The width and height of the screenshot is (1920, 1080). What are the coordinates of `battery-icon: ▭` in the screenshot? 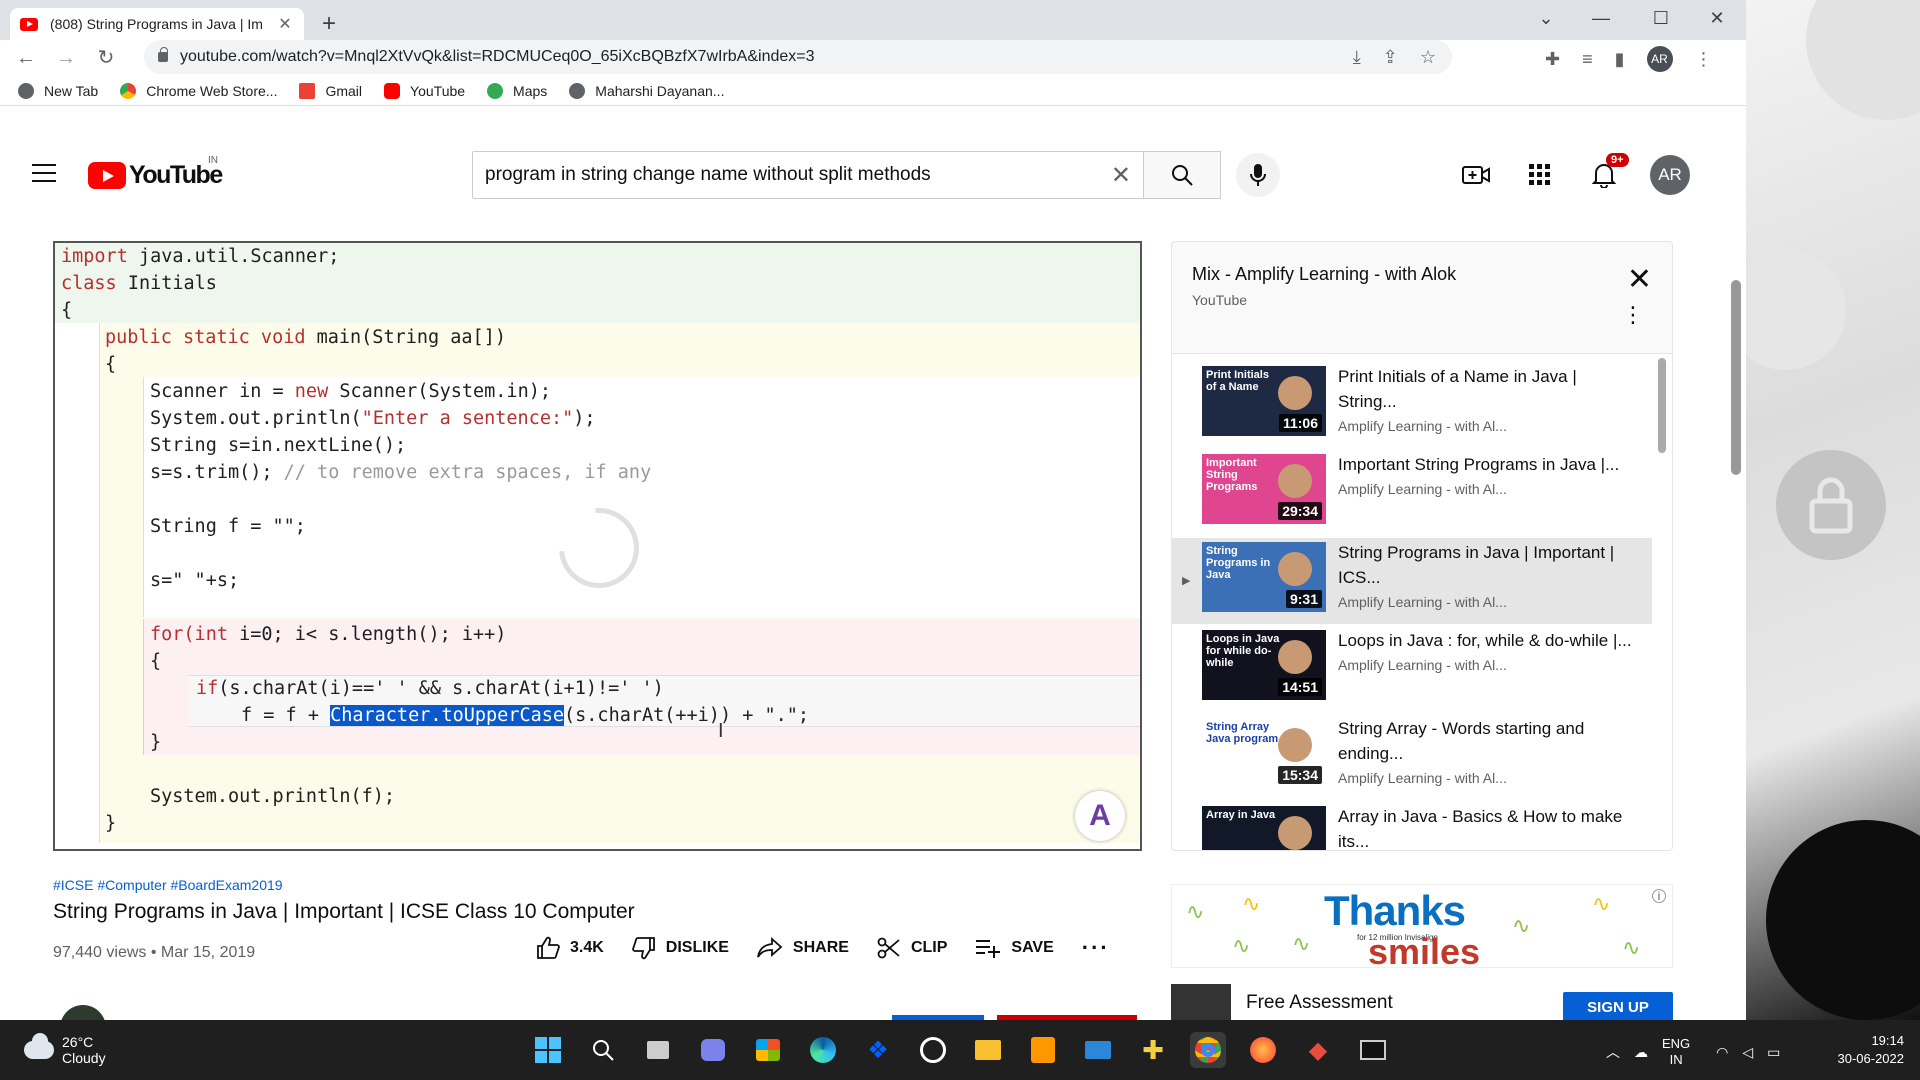 It's located at (1773, 1052).